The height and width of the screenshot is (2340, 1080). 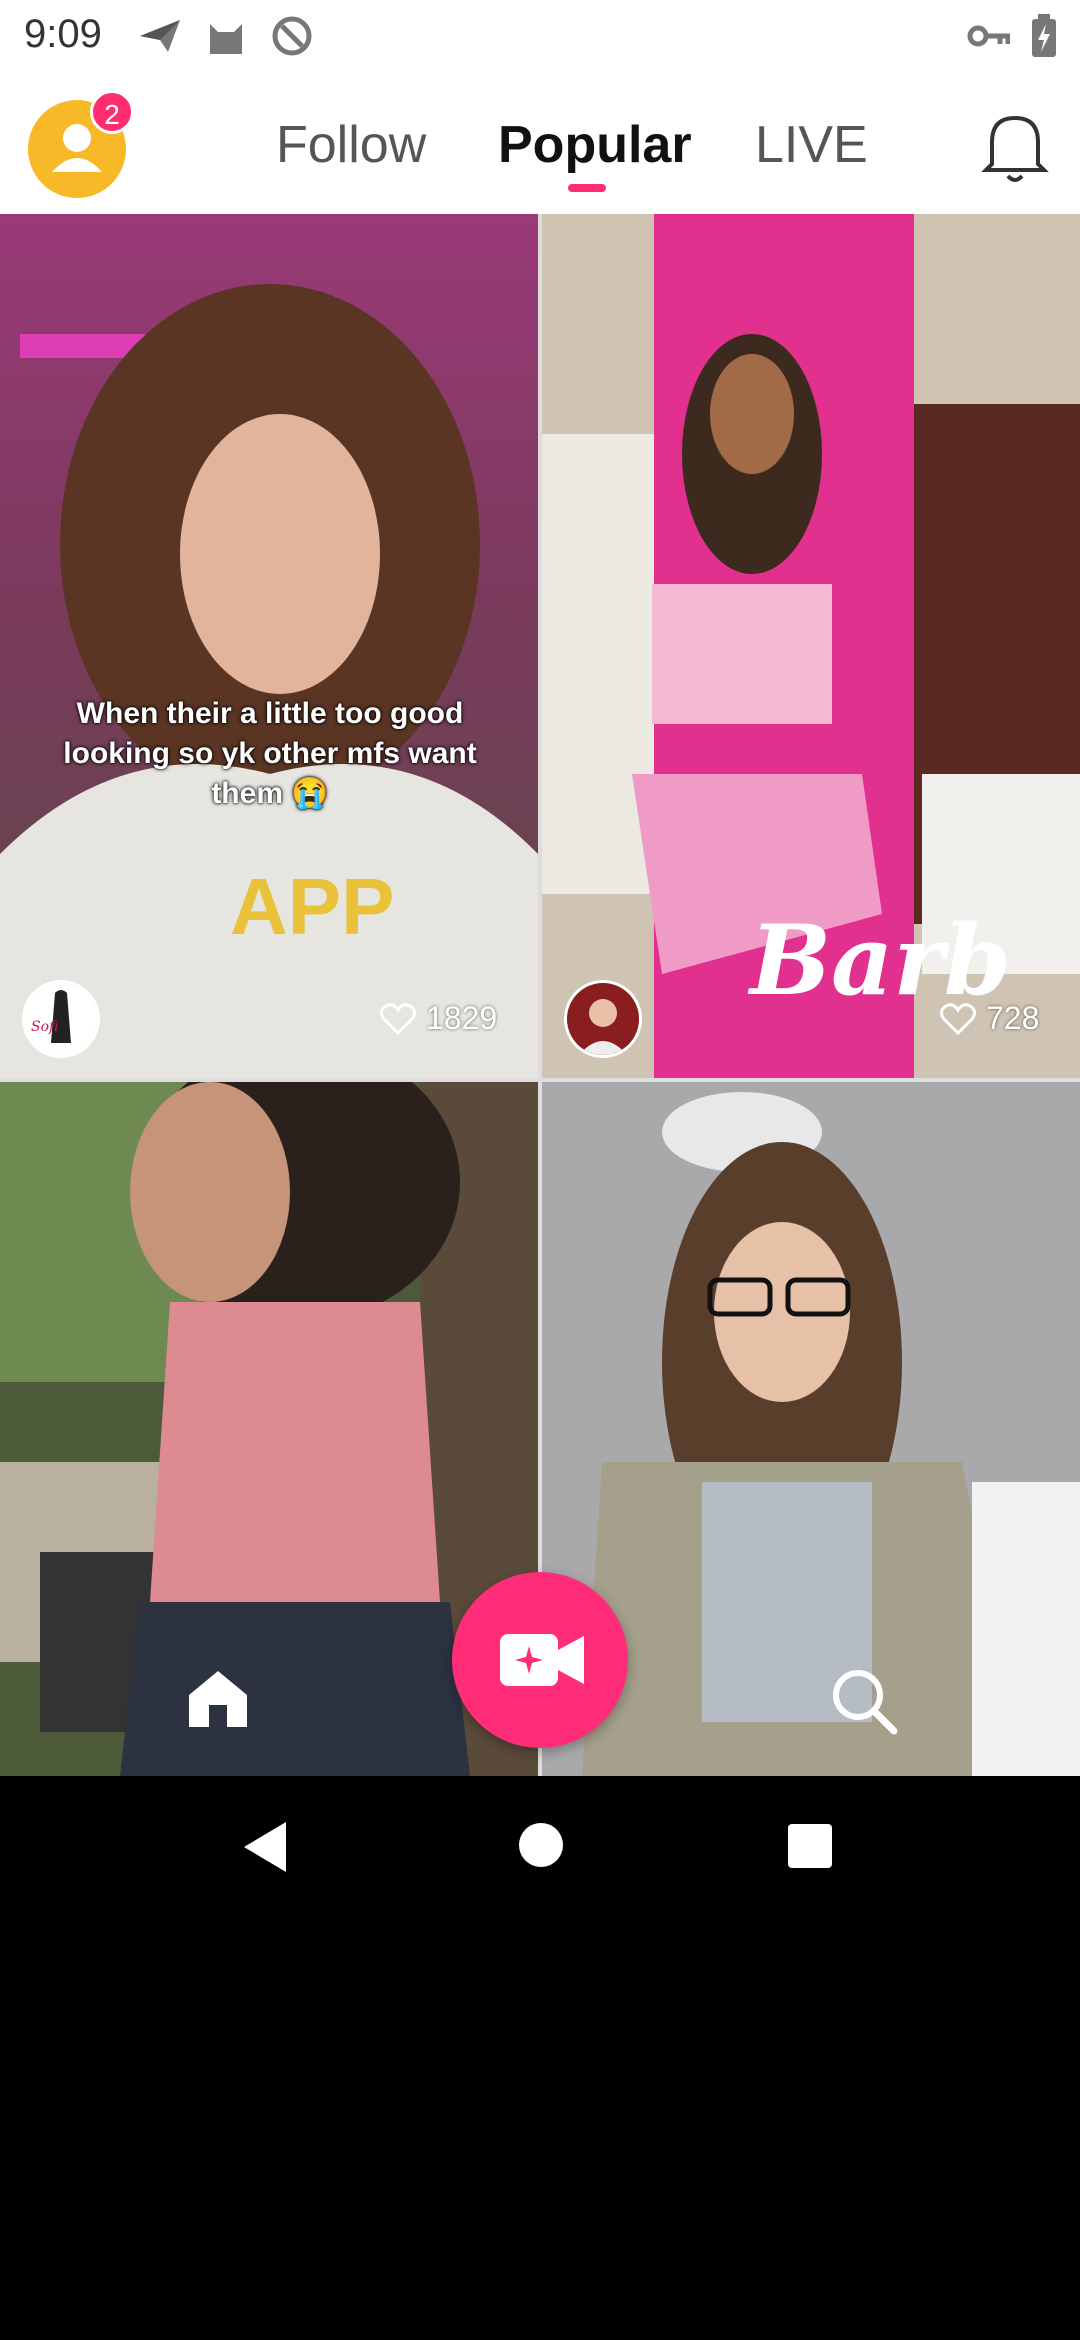 What do you see at coordinates (540, 35) in the screenshot?
I see `status-bar: 9:09` at bounding box center [540, 35].